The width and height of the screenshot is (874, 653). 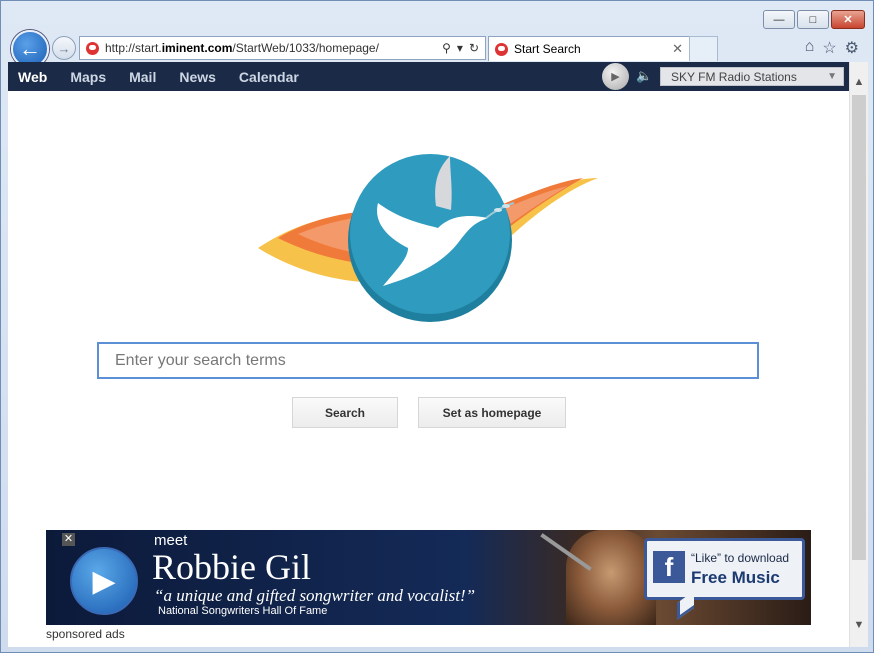 I want to click on vertical-scrollbar: ▲ ▼, so click(x=858, y=354).